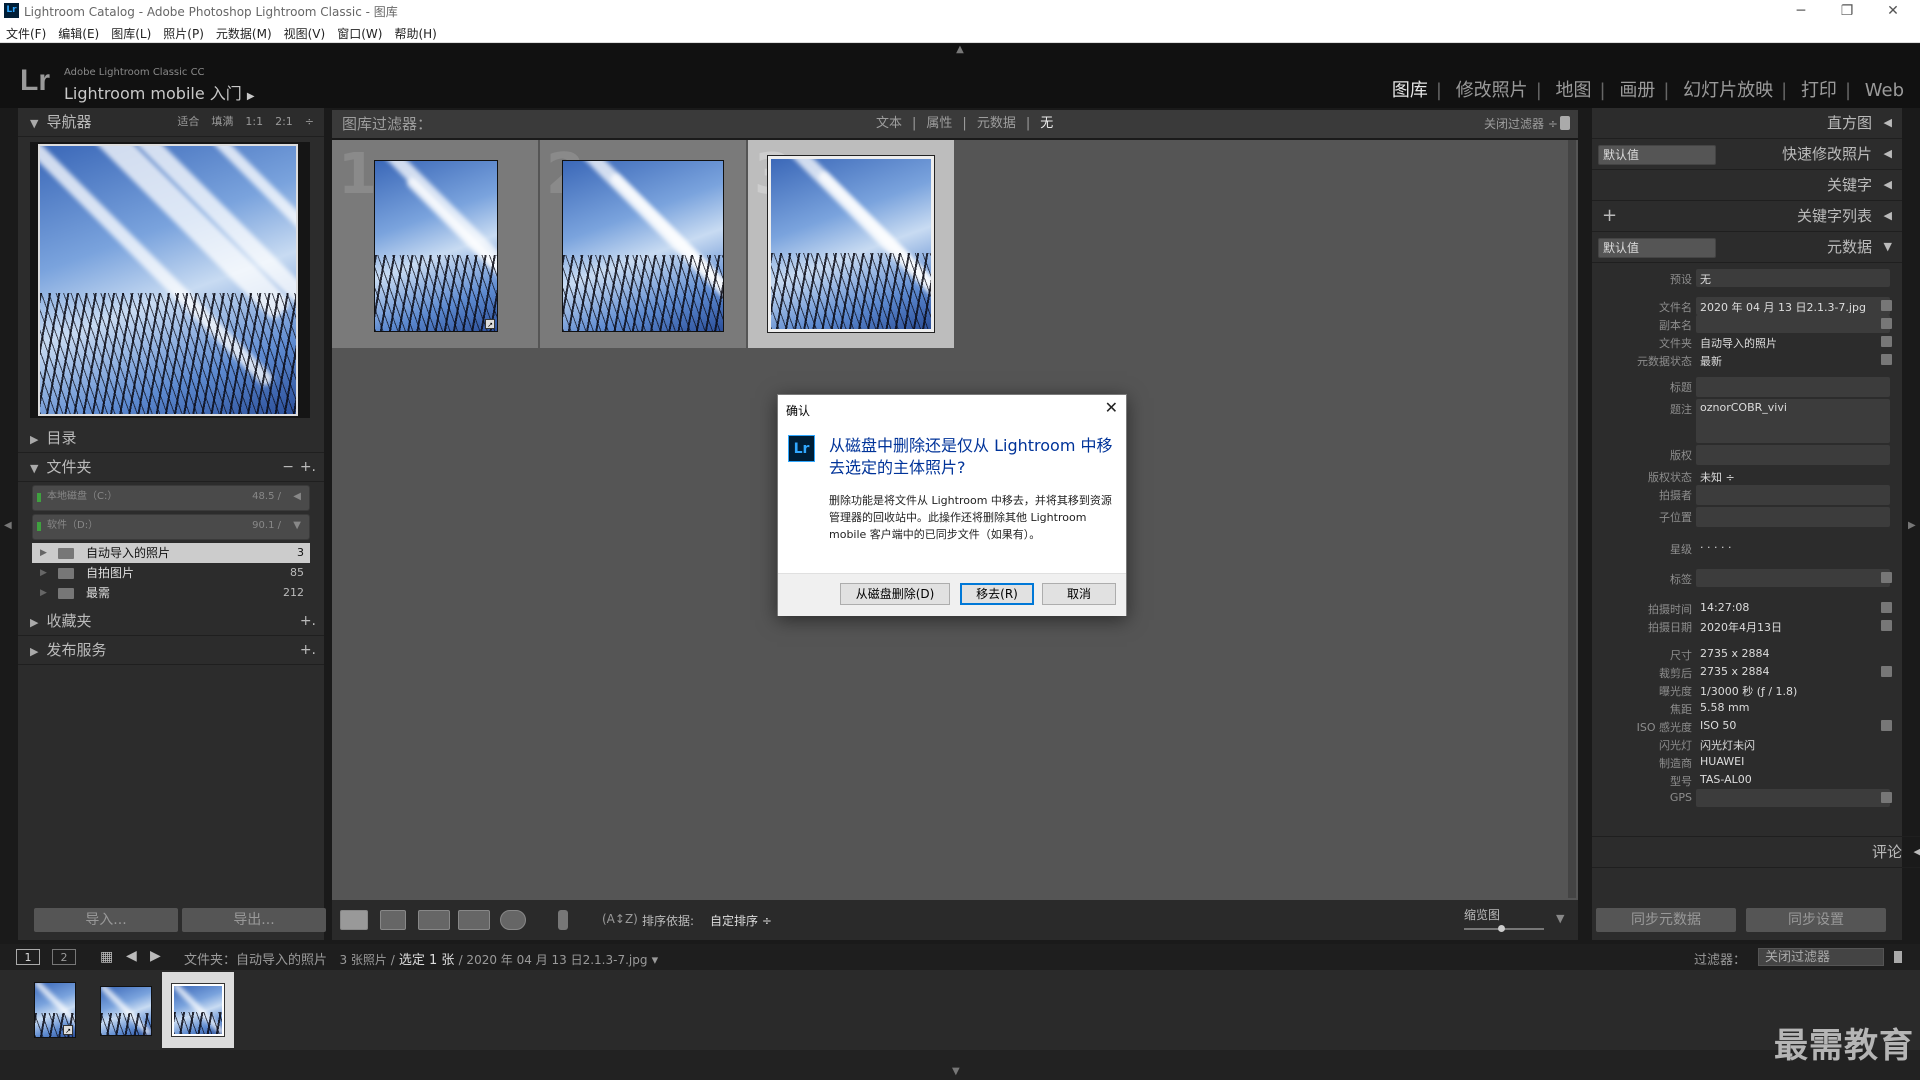  What do you see at coordinates (171, 498) in the screenshot?
I see `volume-c: 本地磁盘（C:） 48.5 / ◀` at bounding box center [171, 498].